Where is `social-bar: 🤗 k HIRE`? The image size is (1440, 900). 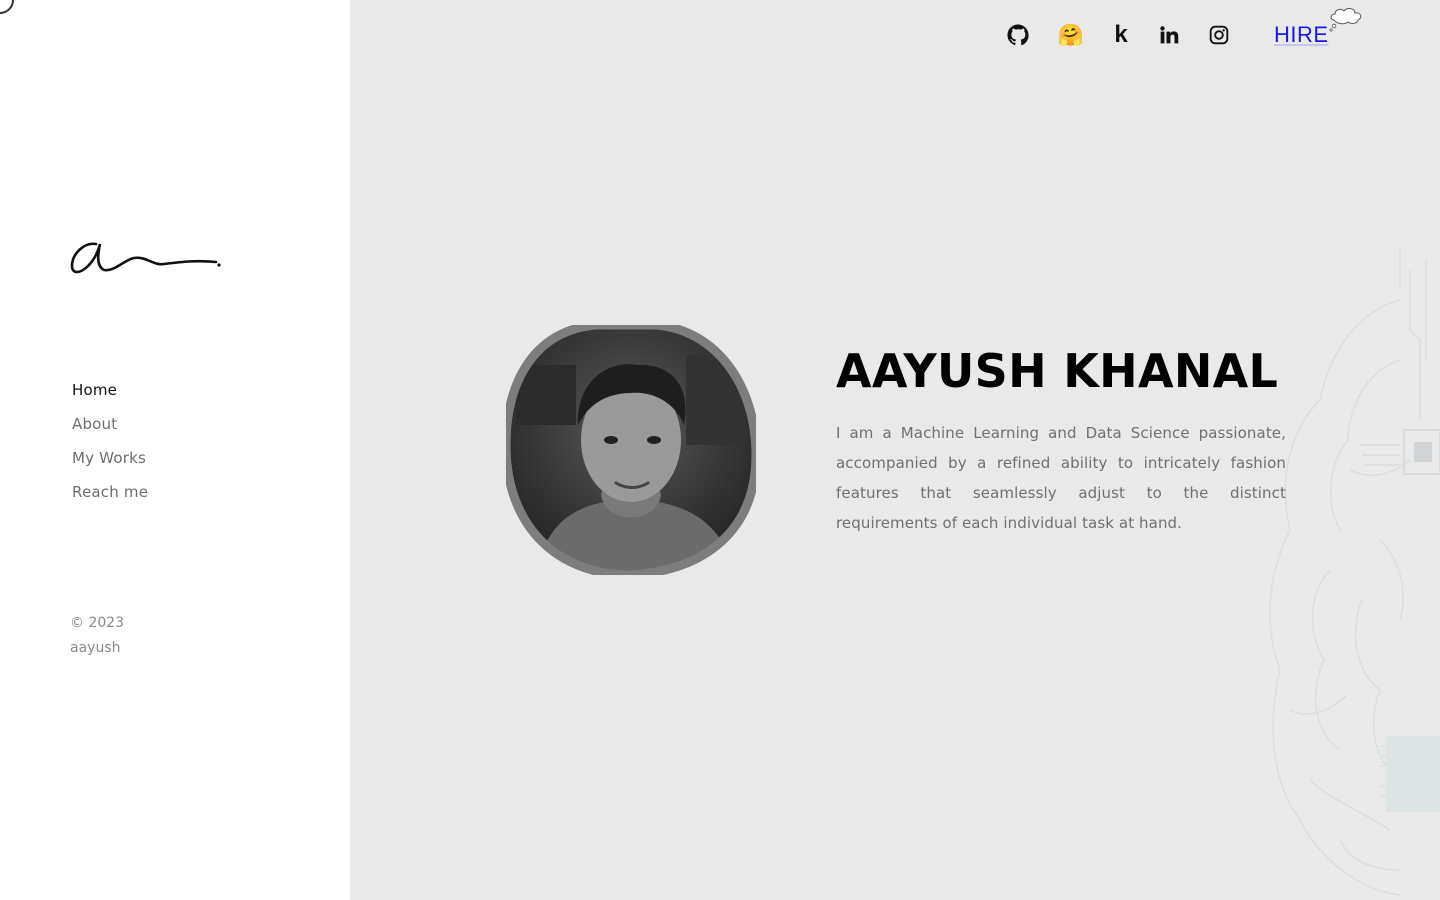
social-bar: 🤗 k HIRE is located at coordinates (895, 35).